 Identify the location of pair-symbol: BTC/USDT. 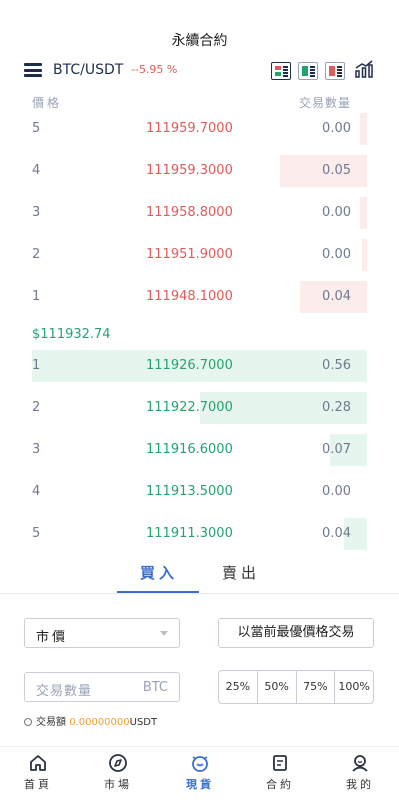
(88, 70).